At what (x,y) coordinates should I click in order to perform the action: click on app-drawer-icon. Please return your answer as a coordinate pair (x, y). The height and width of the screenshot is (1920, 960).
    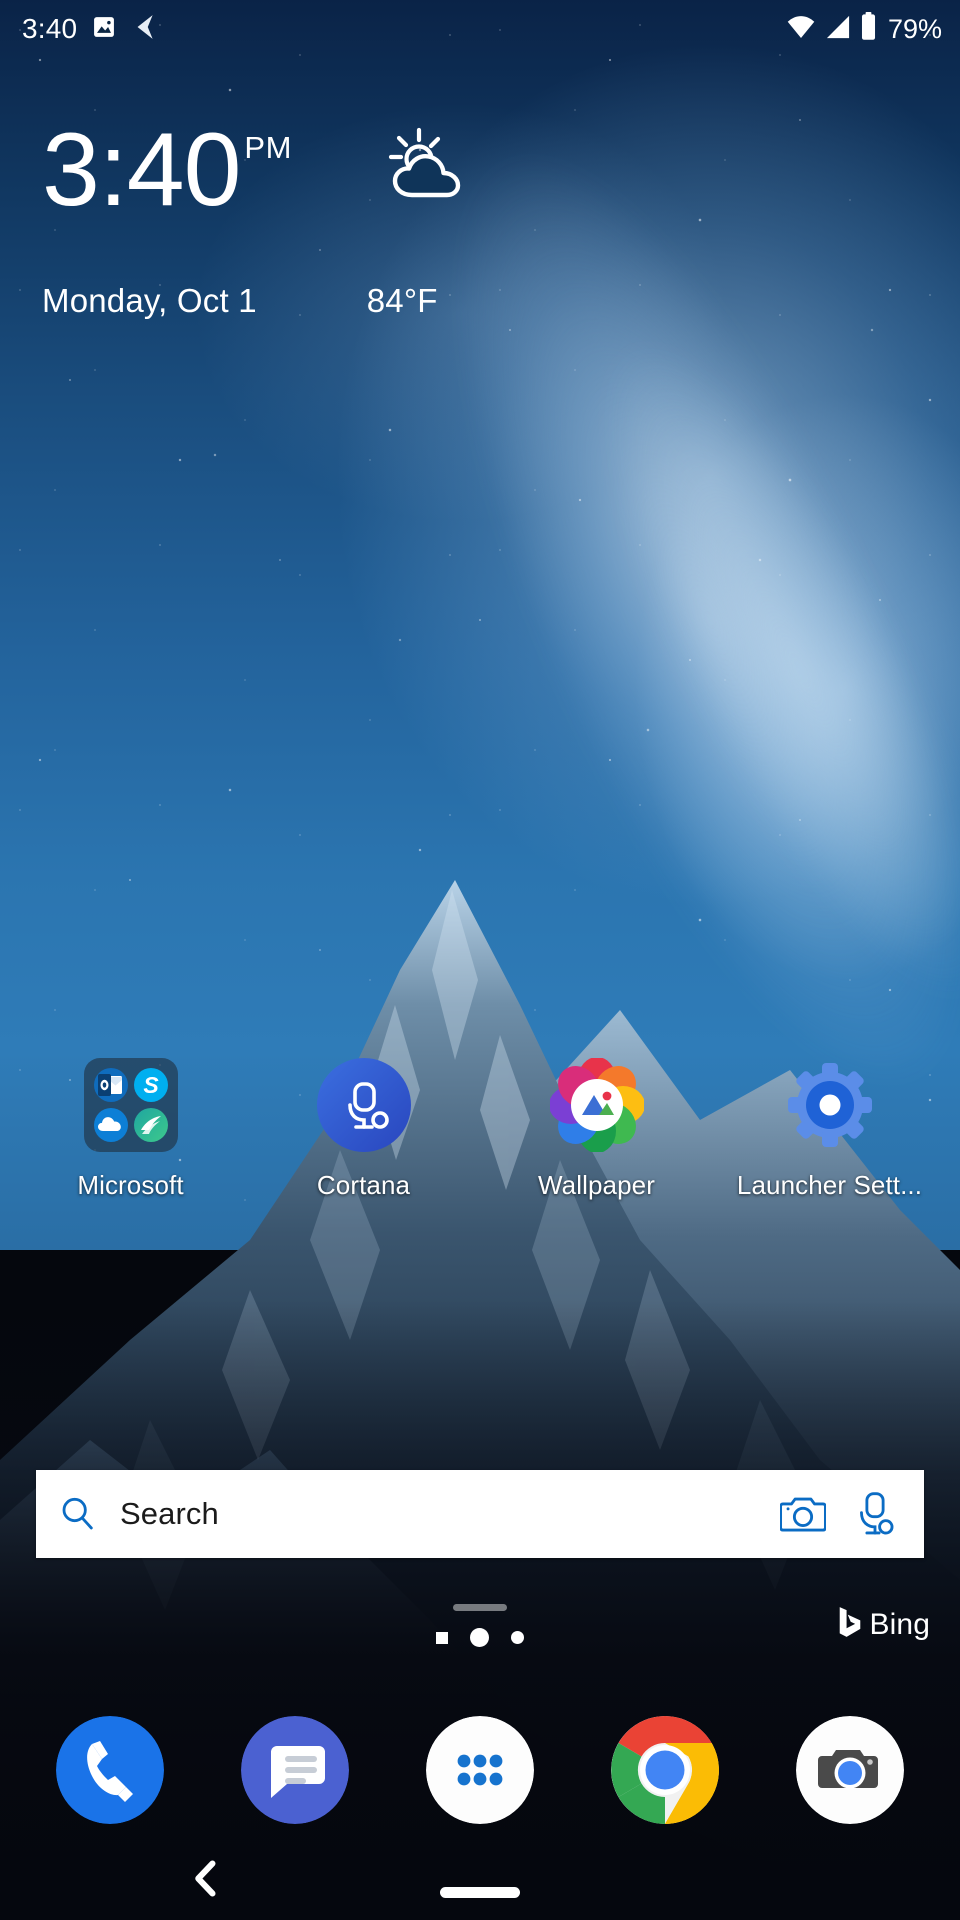
    Looking at the image, I should click on (479, 1770).